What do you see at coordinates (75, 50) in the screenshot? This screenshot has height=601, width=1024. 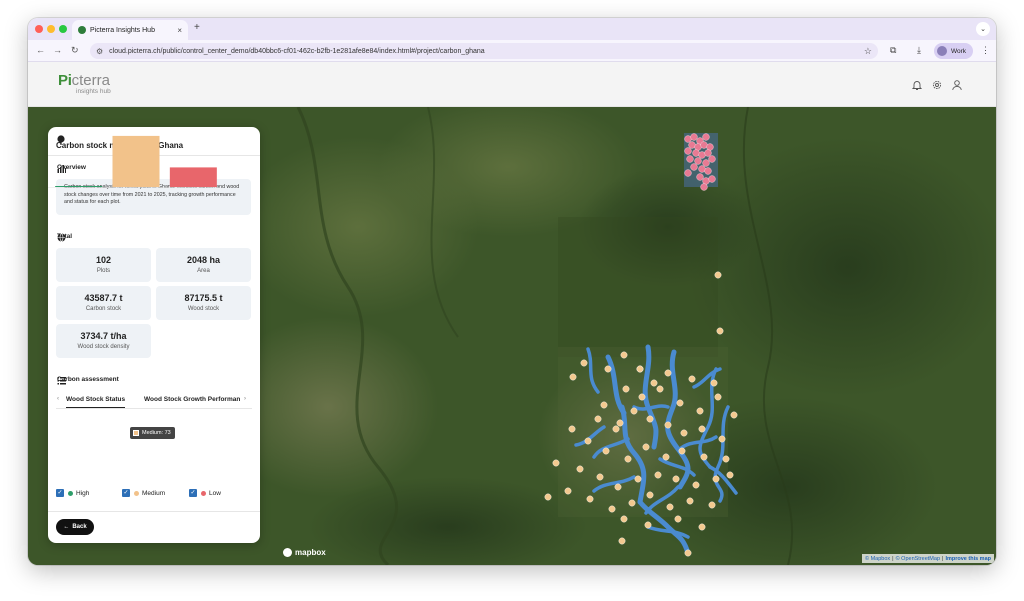 I see `reload-icon: ↻` at bounding box center [75, 50].